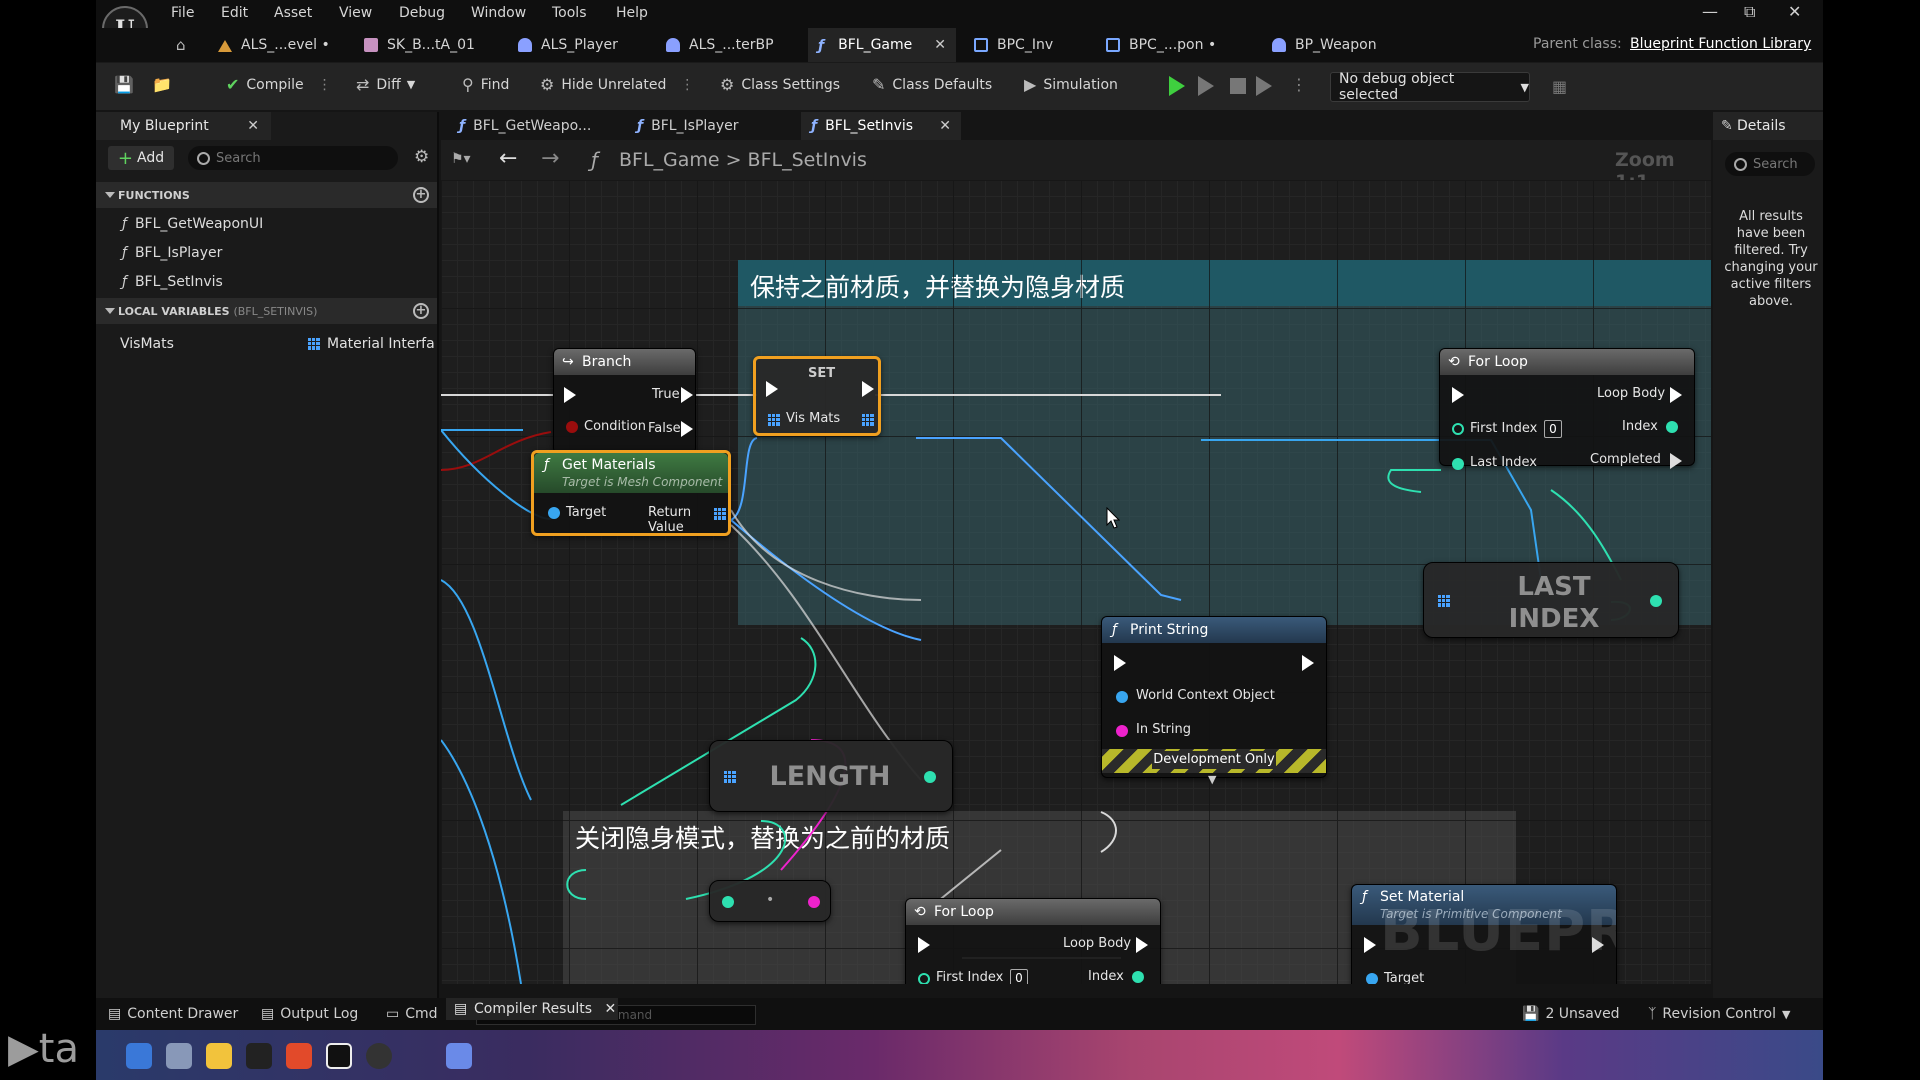 This screenshot has height=1080, width=1920. Describe the element at coordinates (139, 1056) in the screenshot. I see `windows-start-icon` at that location.